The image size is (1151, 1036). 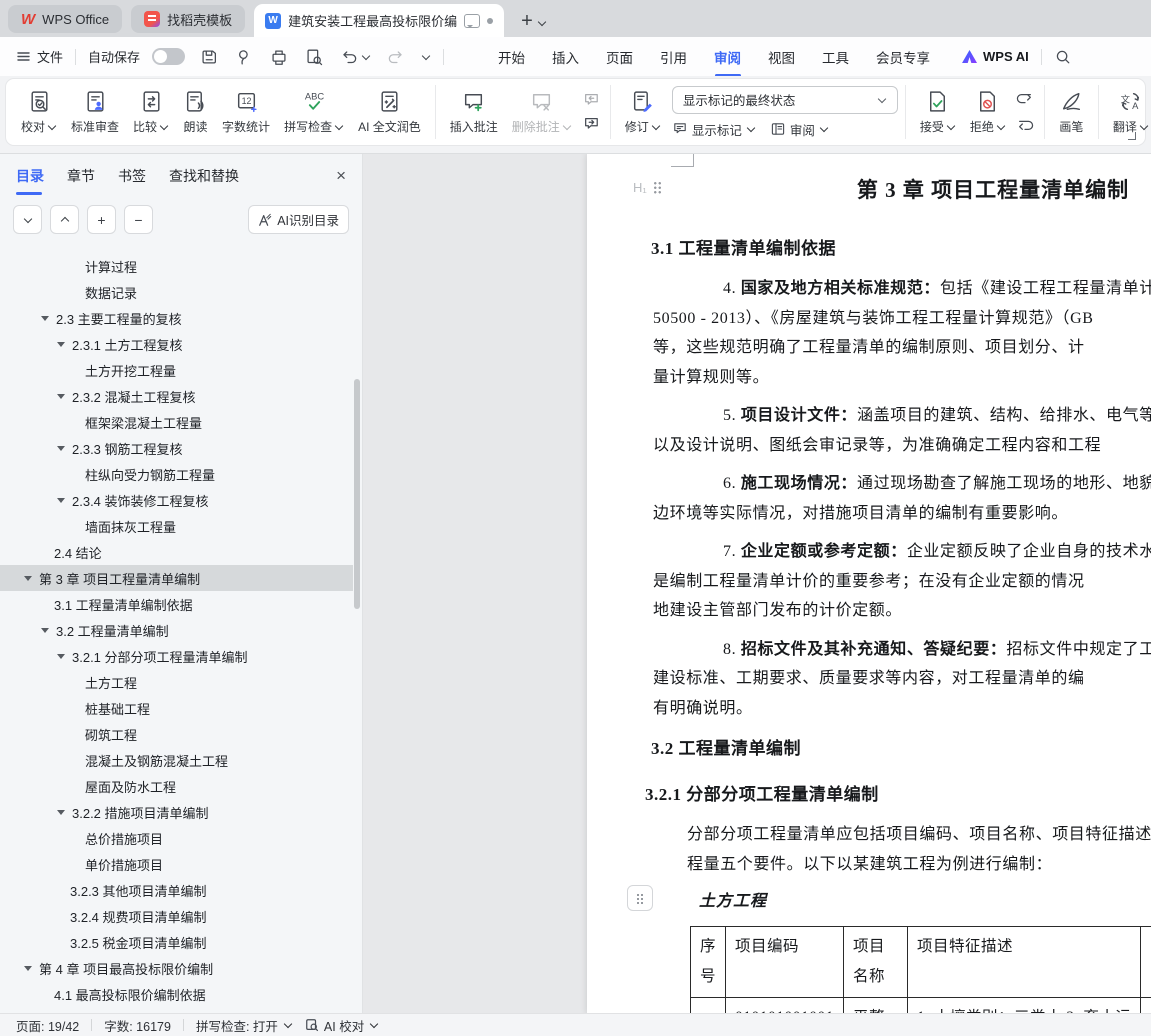 I want to click on standard-review-button: 标准审查, so click(x=95, y=112).